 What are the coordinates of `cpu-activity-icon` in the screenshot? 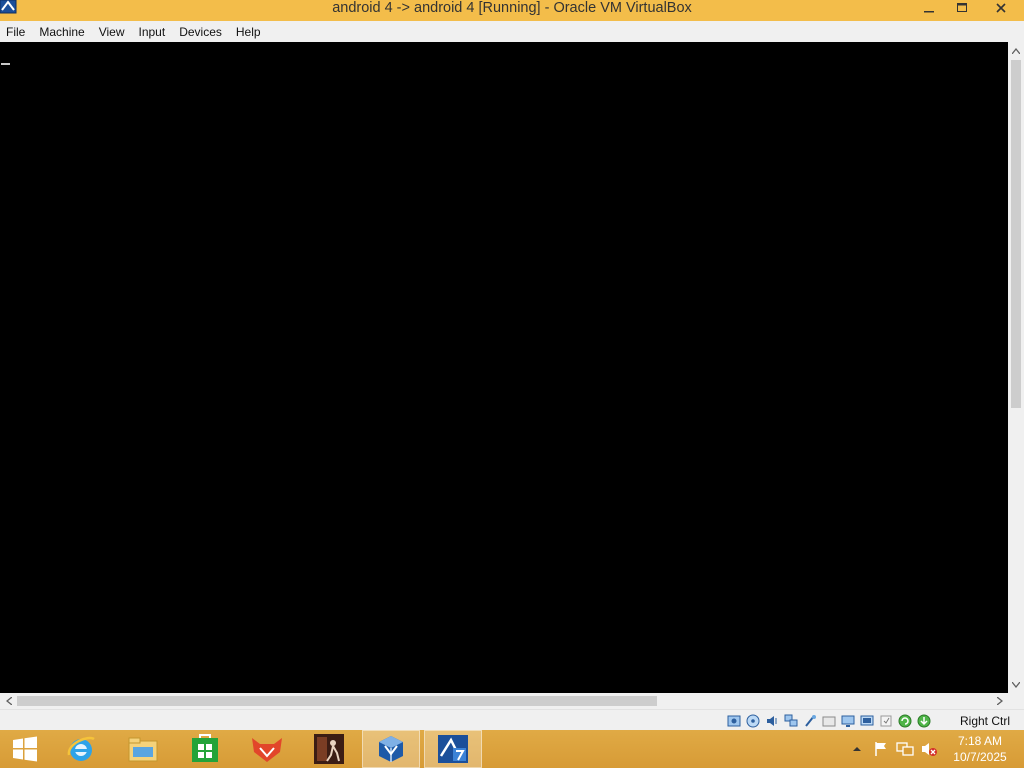 It's located at (905, 721).